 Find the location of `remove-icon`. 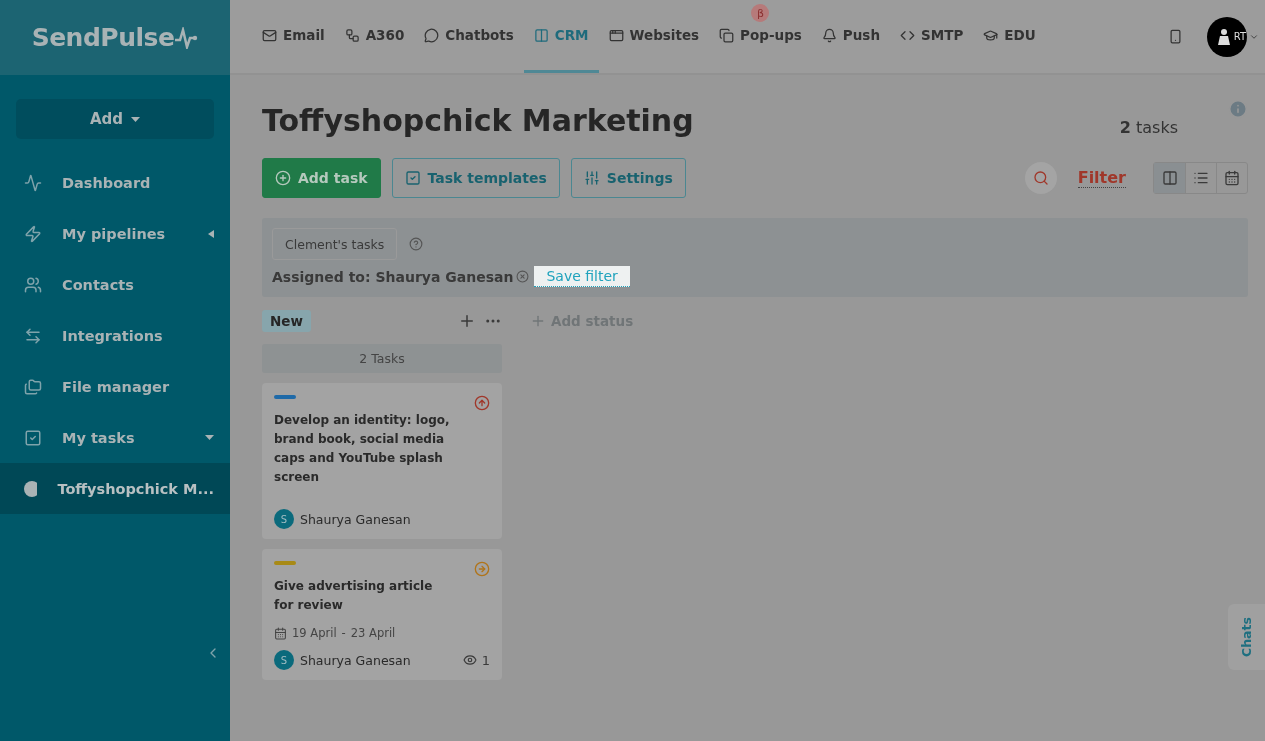

remove-icon is located at coordinates (523, 276).